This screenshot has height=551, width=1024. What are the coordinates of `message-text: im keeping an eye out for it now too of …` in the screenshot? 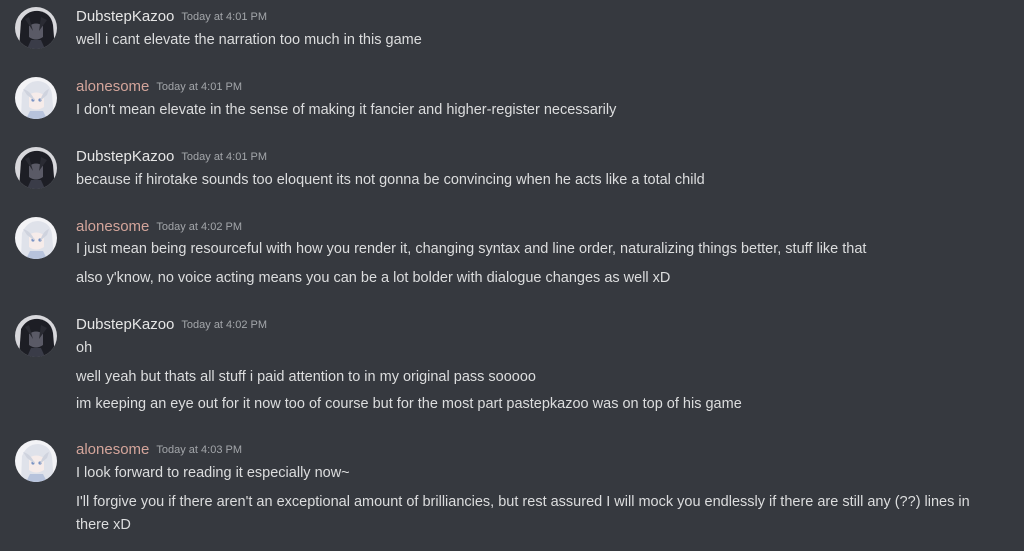 It's located at (409, 404).